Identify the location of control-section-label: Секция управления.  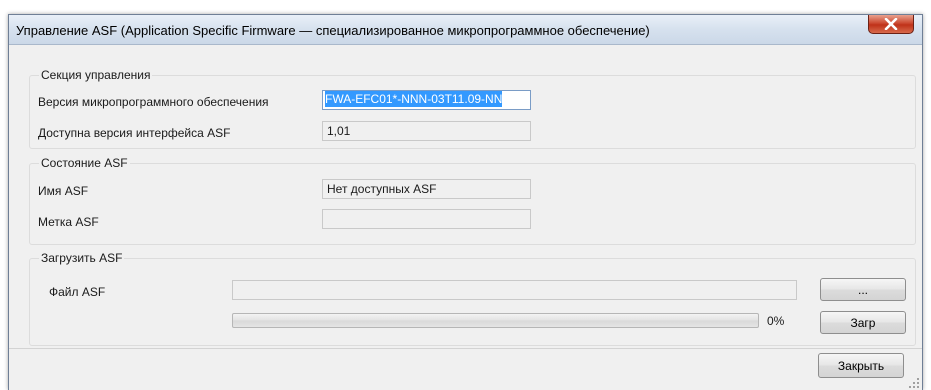
(96, 75).